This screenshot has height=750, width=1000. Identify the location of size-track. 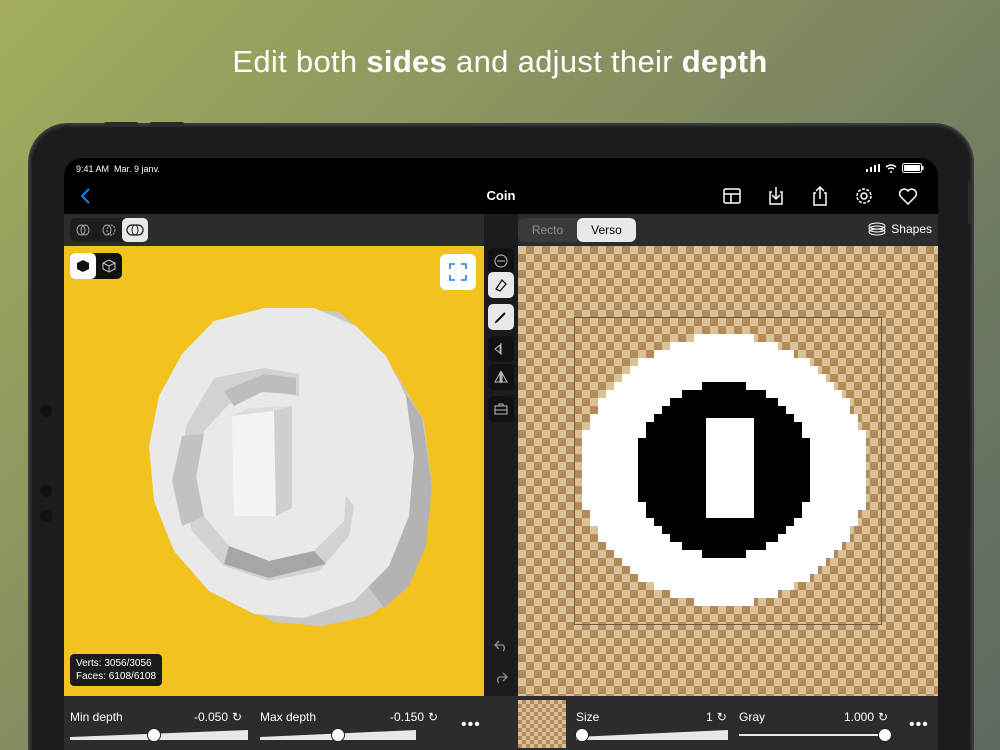
(652, 735).